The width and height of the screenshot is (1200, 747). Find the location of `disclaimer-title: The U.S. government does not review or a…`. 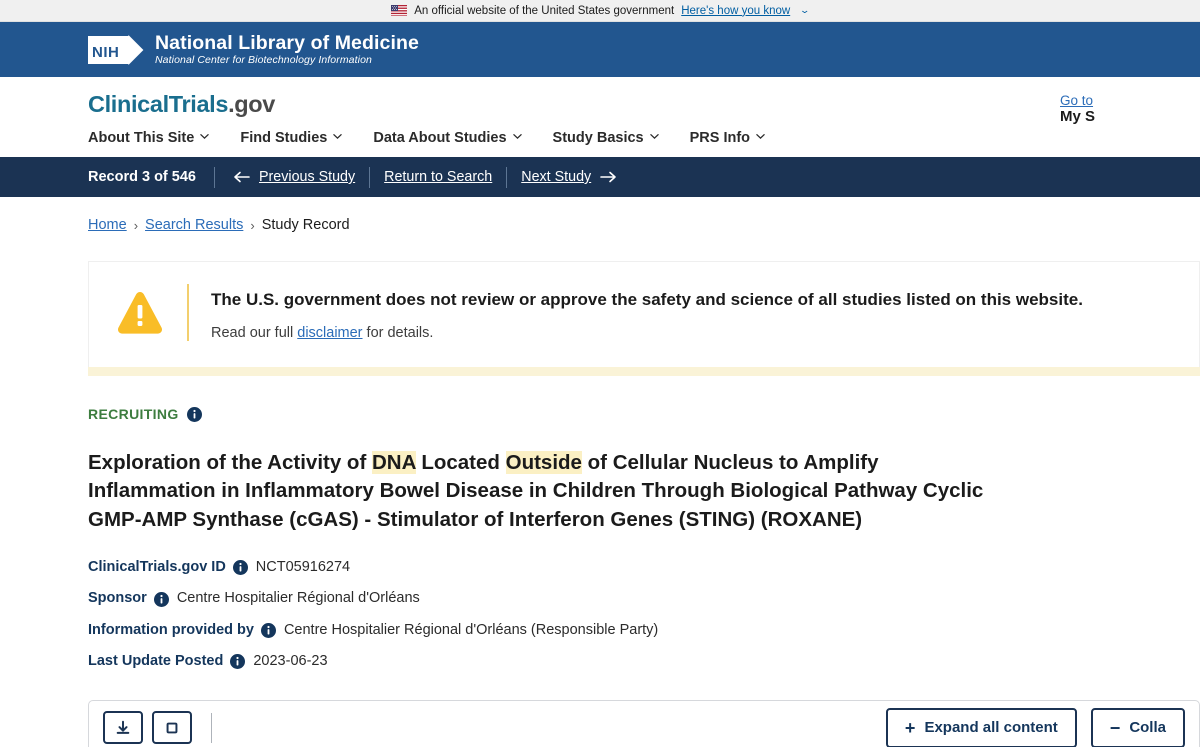

disclaimer-title: The U.S. government does not review or a… is located at coordinates (647, 299).